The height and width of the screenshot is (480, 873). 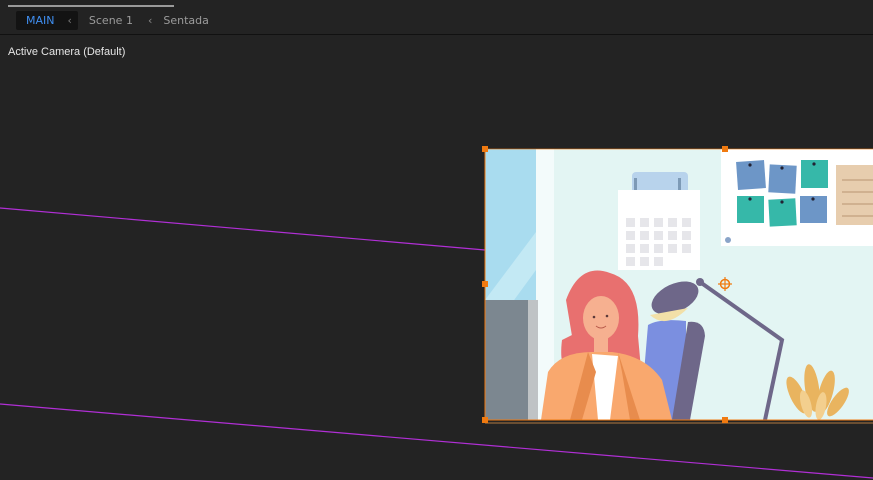 I want to click on resize-handle-top-left, so click(x=485, y=149).